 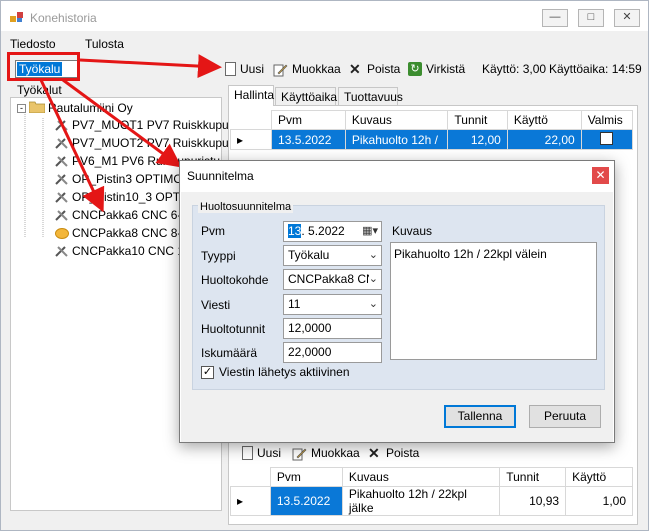 I want to click on app-icon, so click(x=17, y=17).